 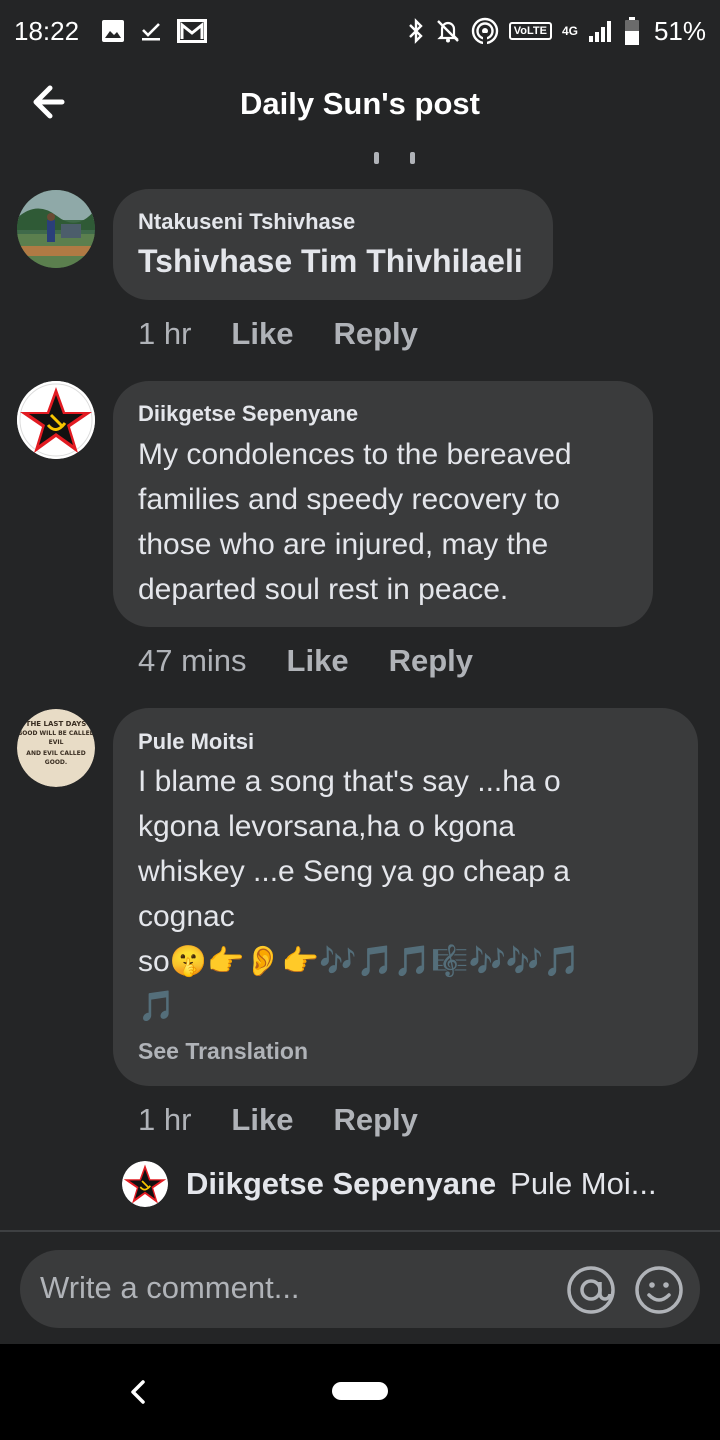 I want to click on mention-button, so click(x=591, y=1290).